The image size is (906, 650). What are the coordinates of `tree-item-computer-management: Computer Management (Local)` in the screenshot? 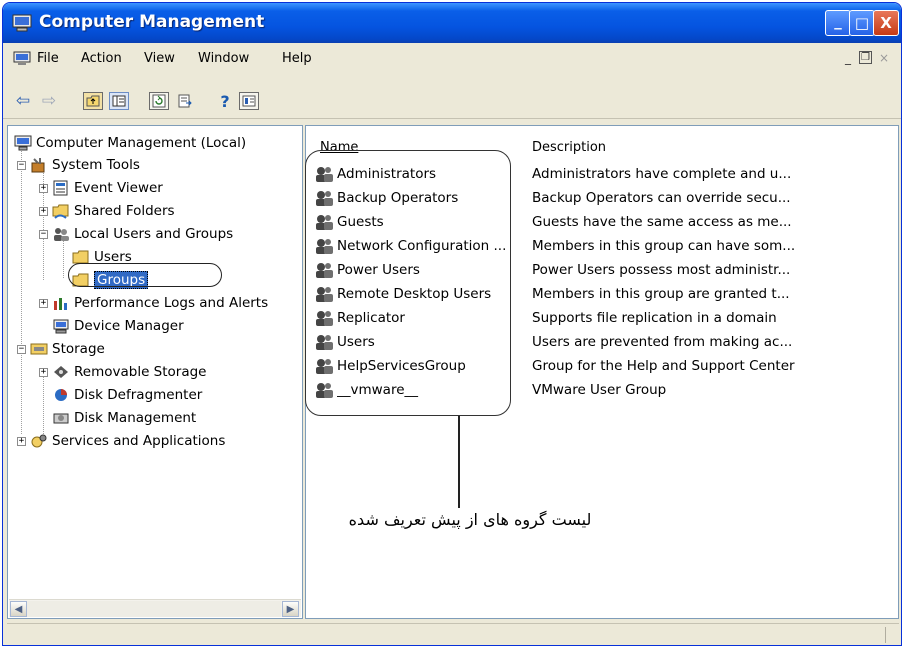 It's located at (130, 143).